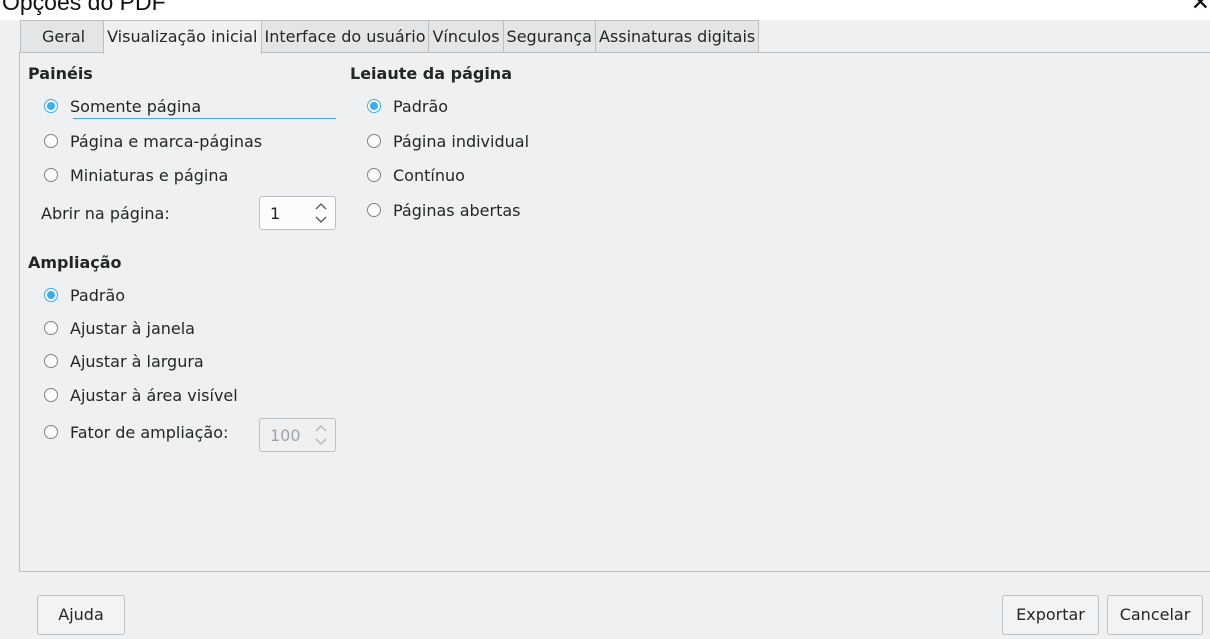  Describe the element at coordinates (461, 141) in the screenshot. I see `radio-label: Página individual` at that location.